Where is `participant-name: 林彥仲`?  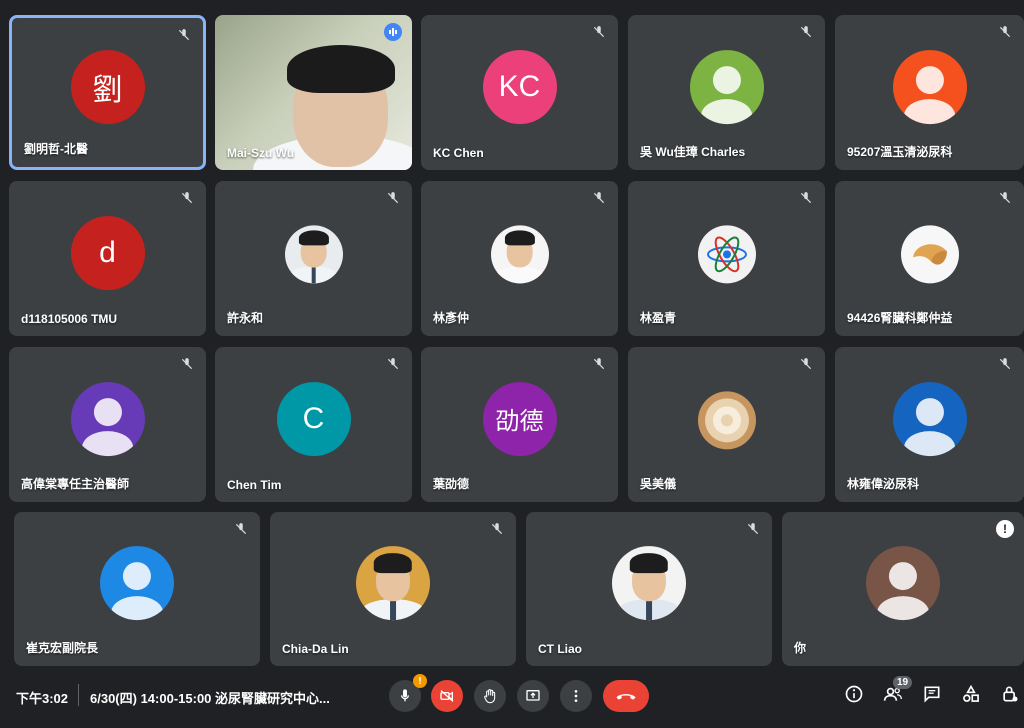 participant-name: 林彥仲 is located at coordinates (451, 318).